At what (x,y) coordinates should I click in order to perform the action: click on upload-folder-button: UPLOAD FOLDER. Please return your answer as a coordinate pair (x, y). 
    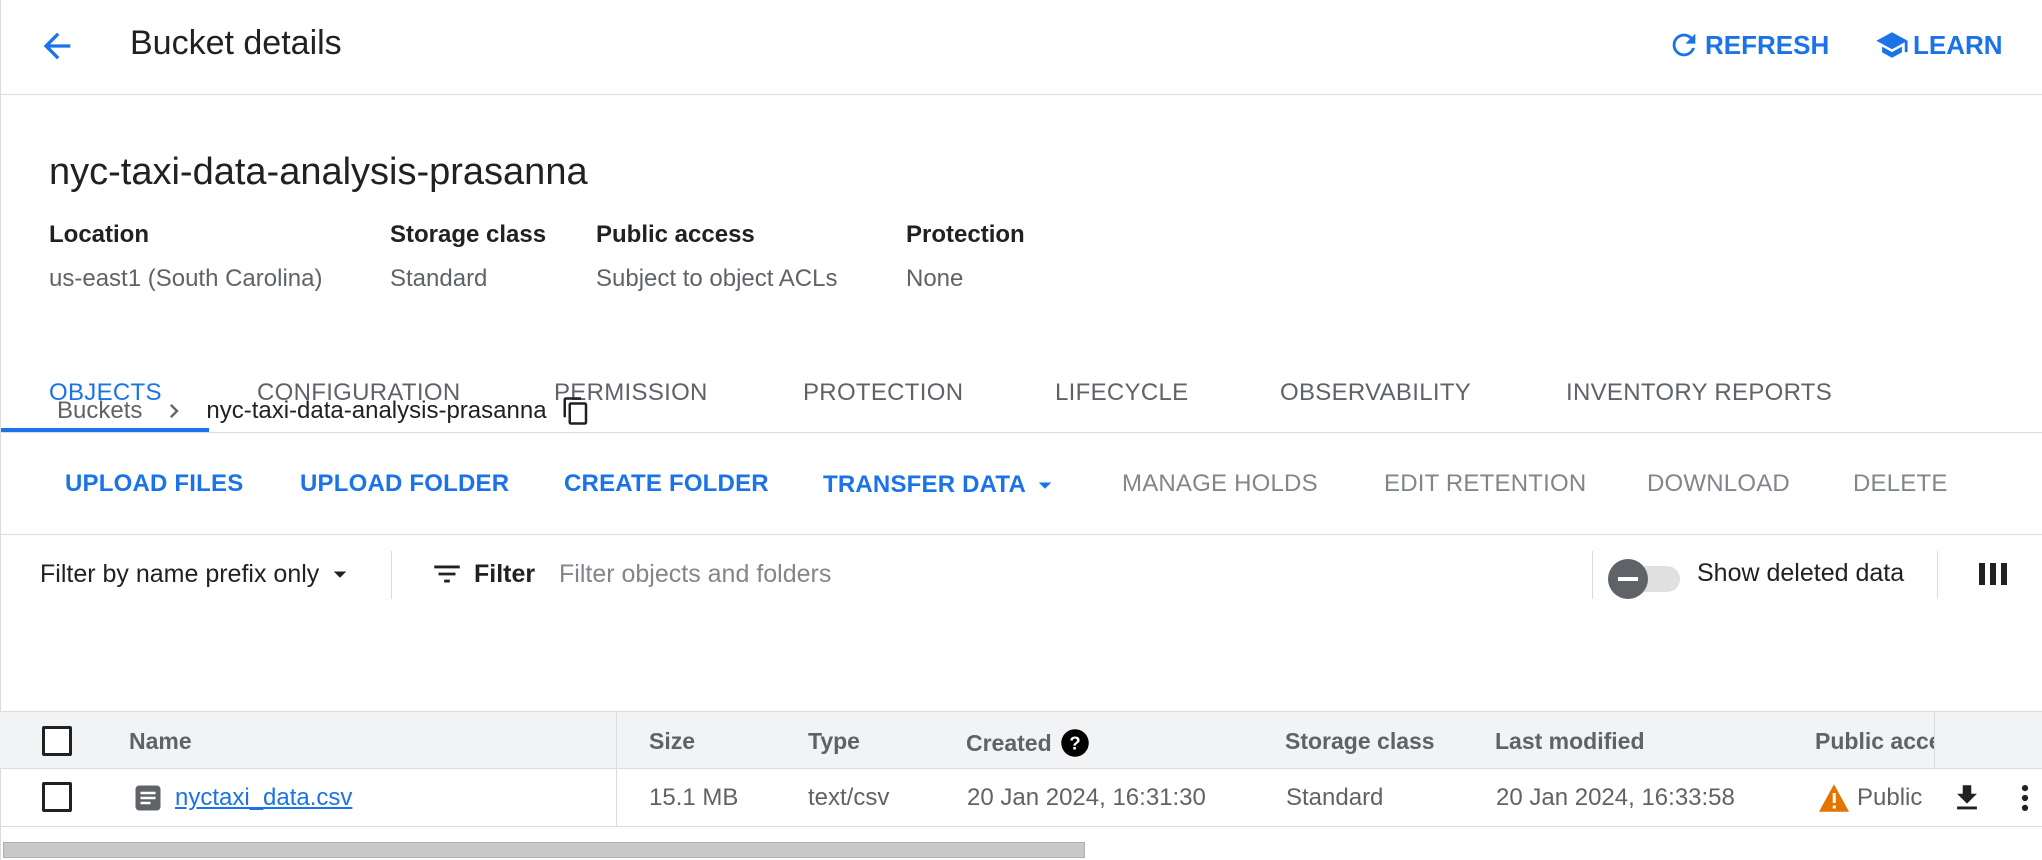
    Looking at the image, I should click on (404, 484).